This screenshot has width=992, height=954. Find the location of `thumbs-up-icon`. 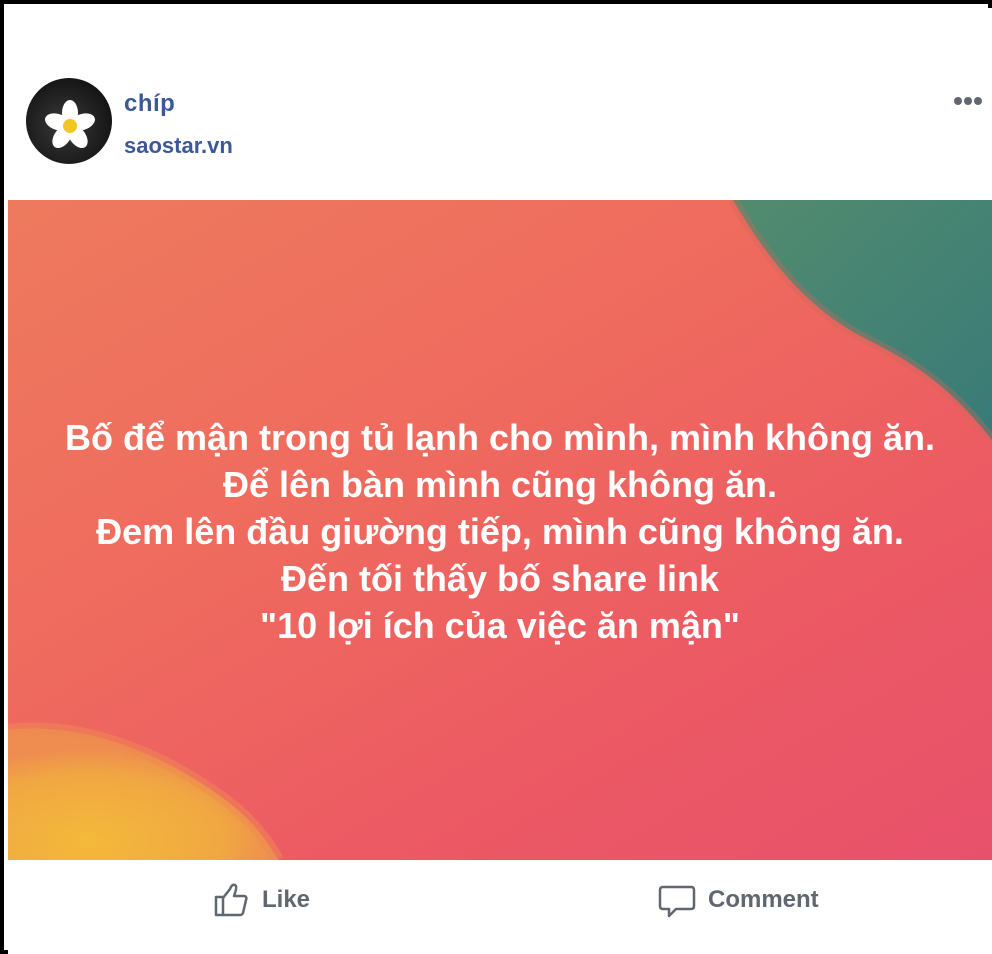

thumbs-up-icon is located at coordinates (231, 900).